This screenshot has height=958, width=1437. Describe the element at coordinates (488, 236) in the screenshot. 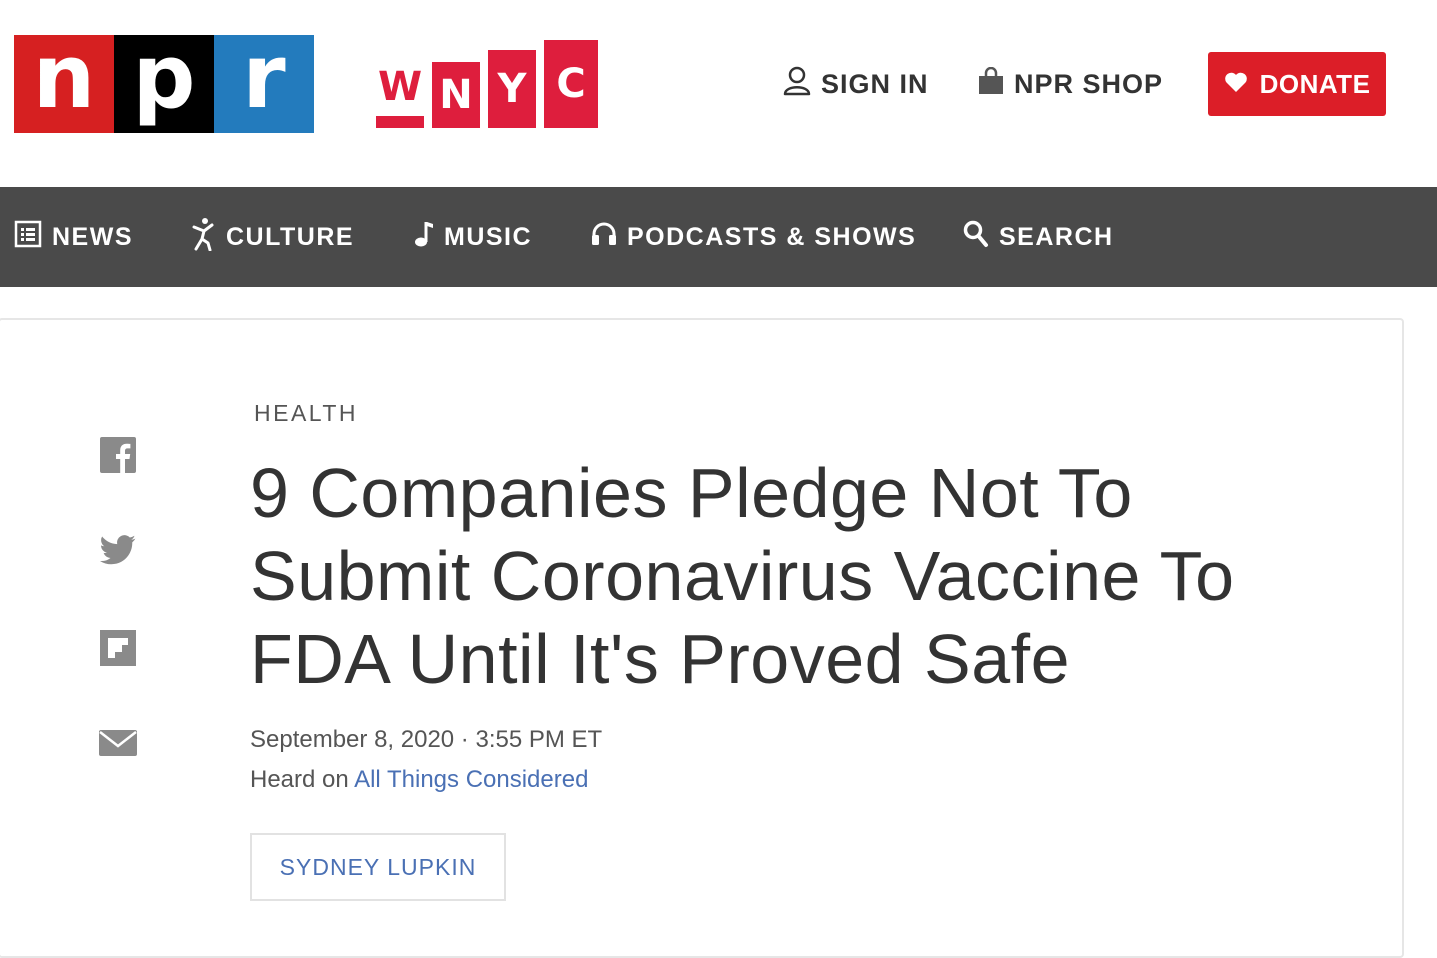

I see `nav-music-label: MUSIC` at that location.